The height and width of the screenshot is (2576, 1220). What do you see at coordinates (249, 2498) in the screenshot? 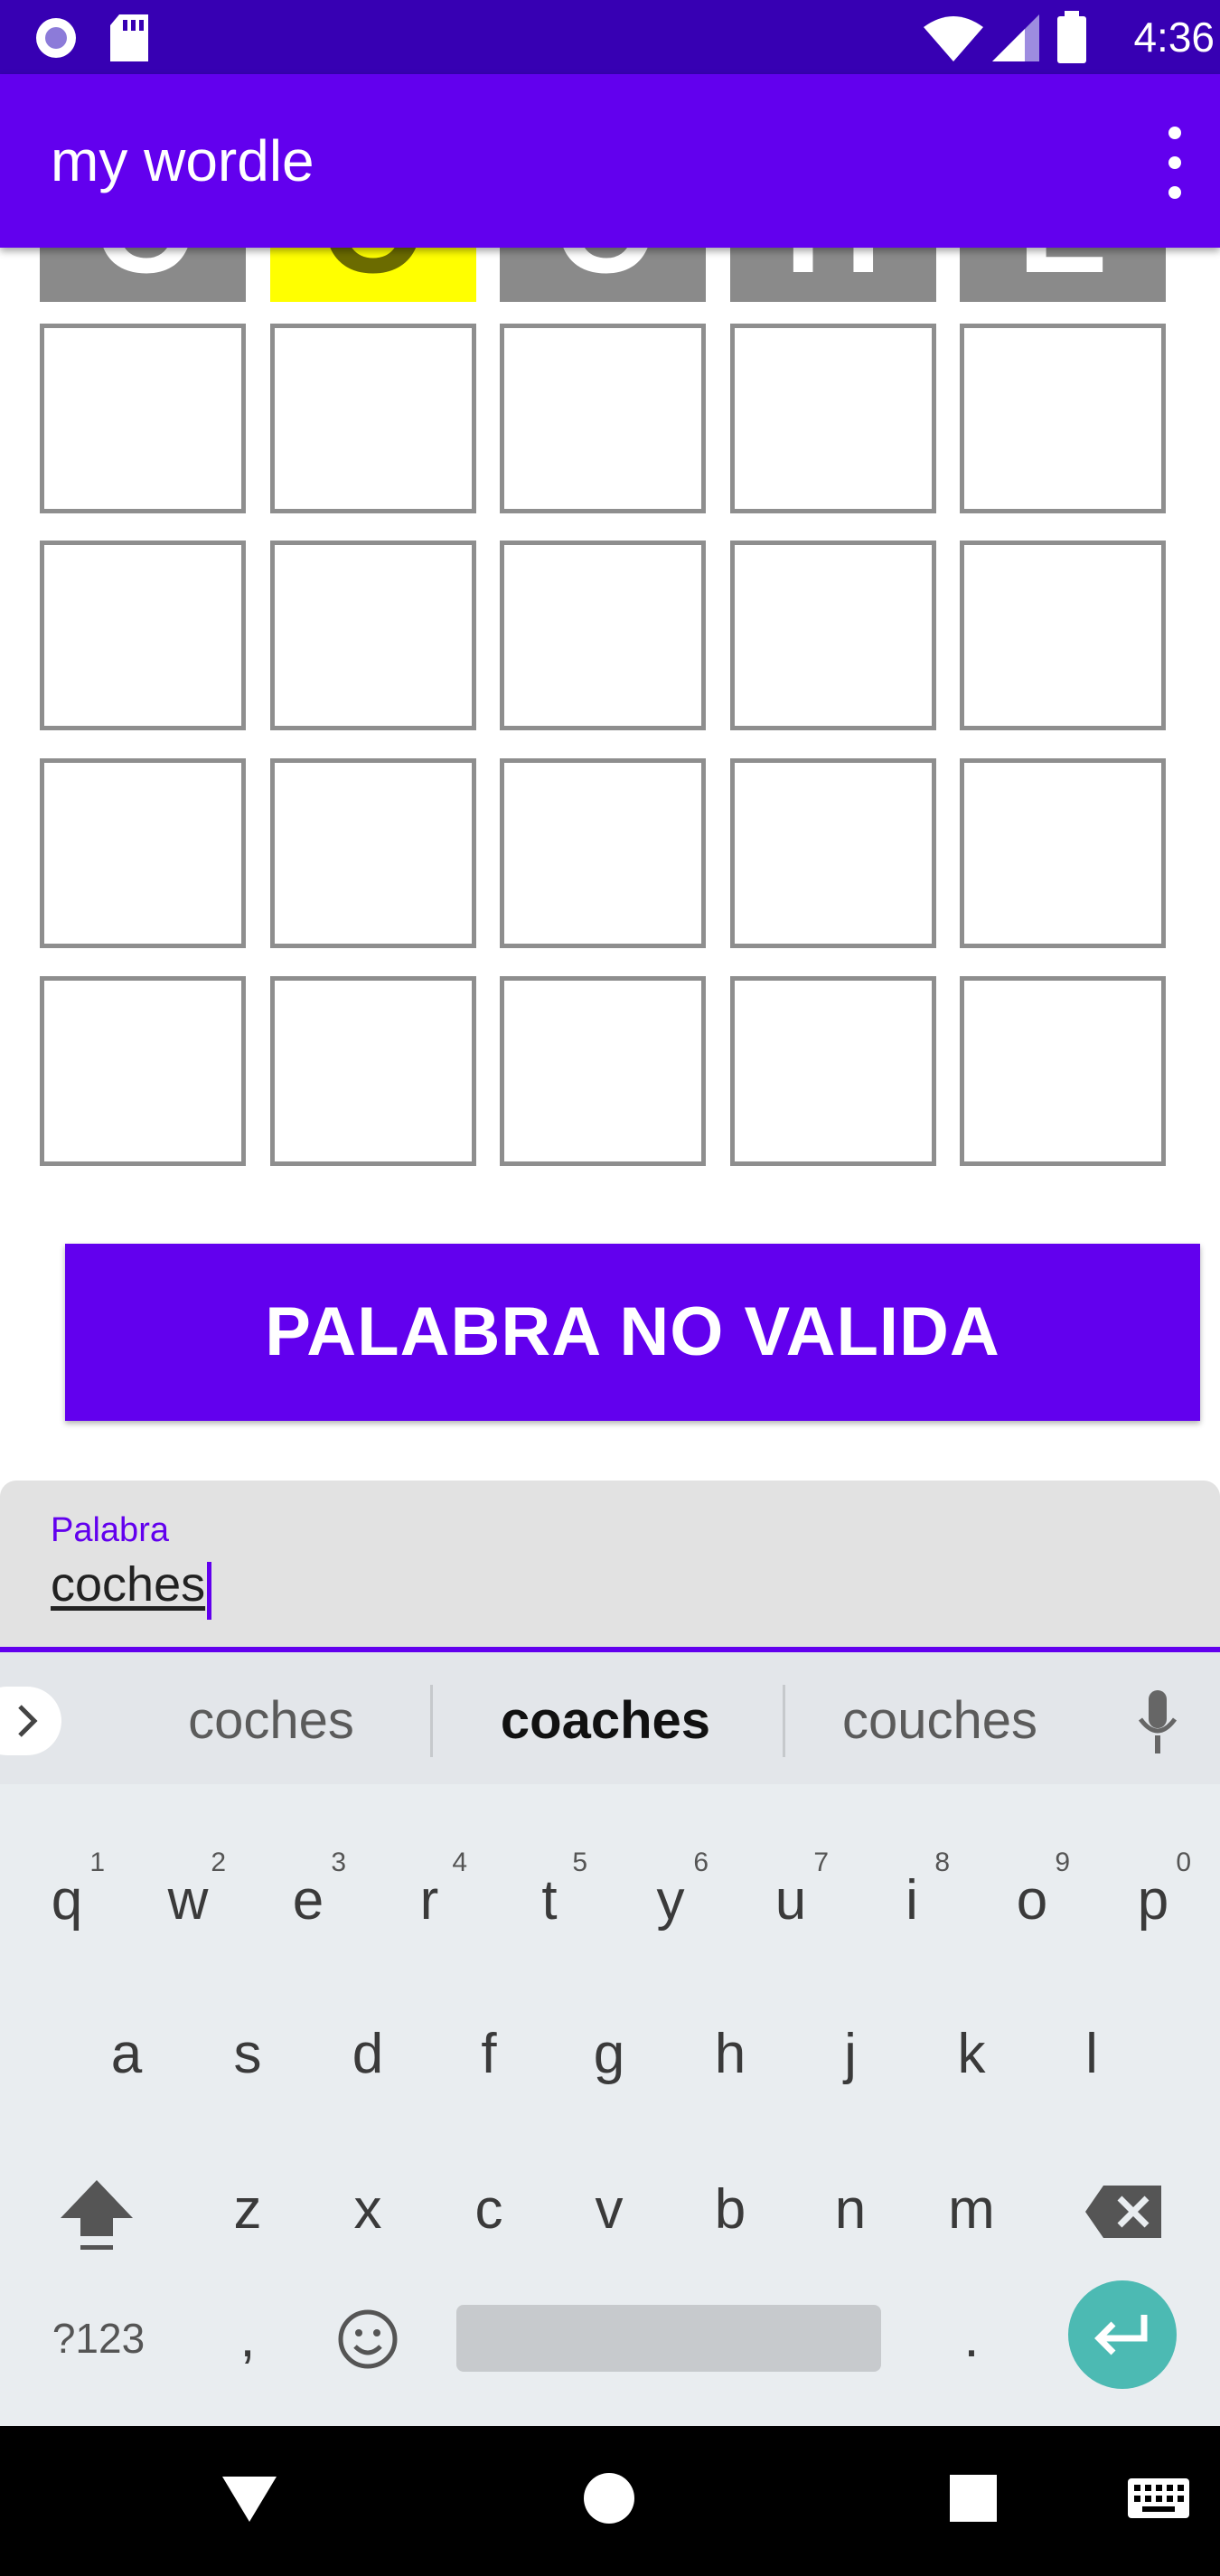
I see `back-nav-icon` at bounding box center [249, 2498].